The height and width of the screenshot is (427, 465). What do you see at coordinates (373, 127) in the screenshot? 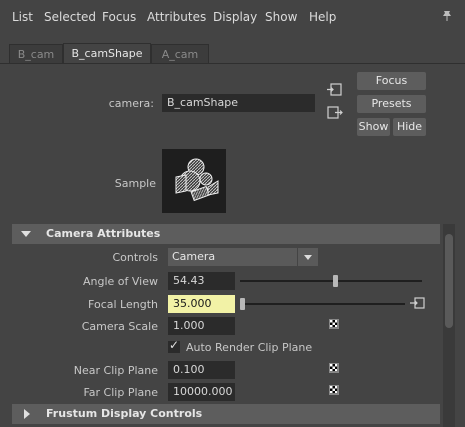
I see `show-button: Show` at bounding box center [373, 127].